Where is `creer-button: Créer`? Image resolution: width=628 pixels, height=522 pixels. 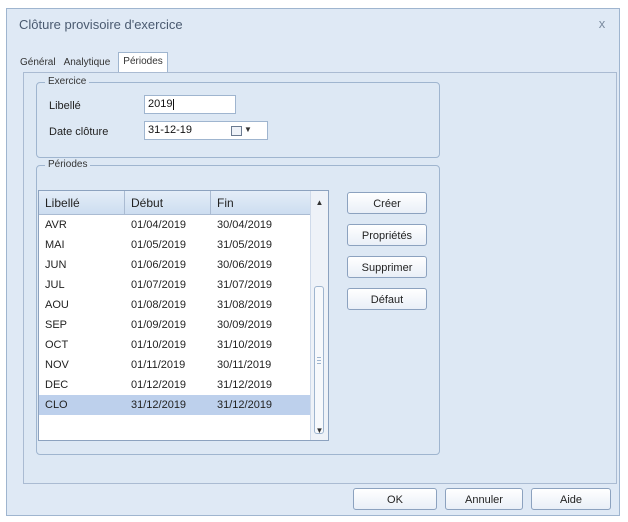 creer-button: Créer is located at coordinates (387, 203).